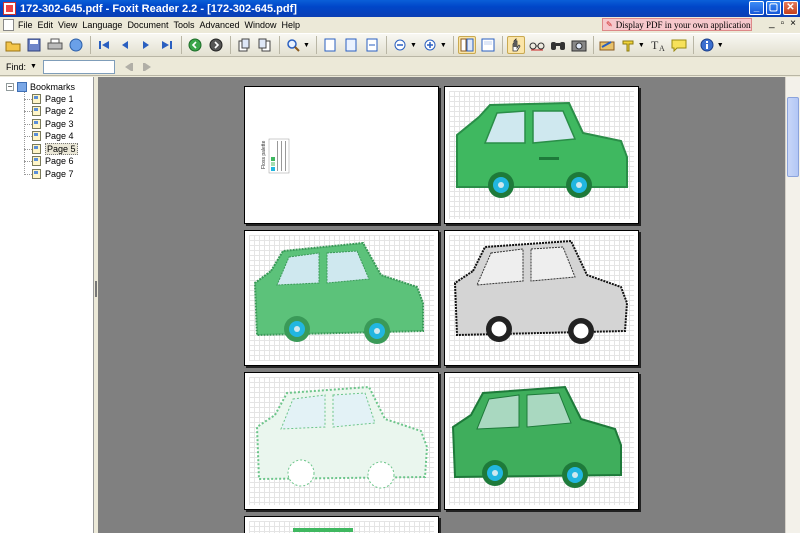 The width and height of the screenshot is (800, 533). What do you see at coordinates (8, 24) in the screenshot?
I see `document-icon` at bounding box center [8, 24].